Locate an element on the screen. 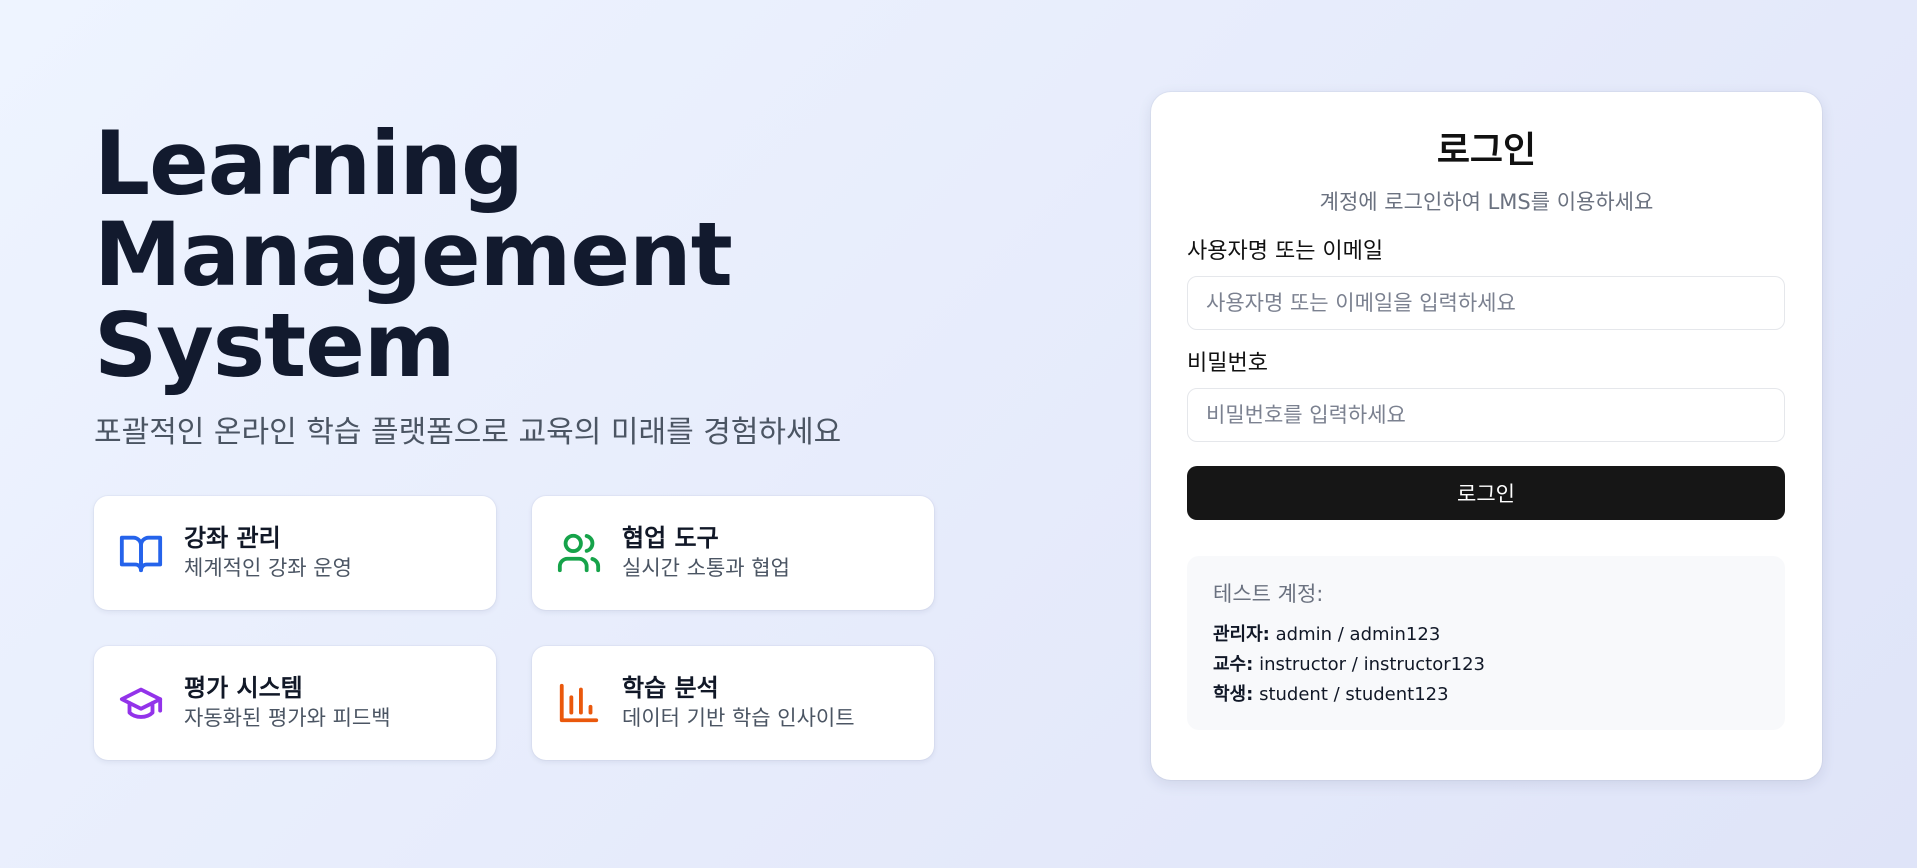 The height and width of the screenshot is (868, 1917). feature-card-assessment: 평가 시스템 자동화된 평가와 피드백 is located at coordinates (295, 703).